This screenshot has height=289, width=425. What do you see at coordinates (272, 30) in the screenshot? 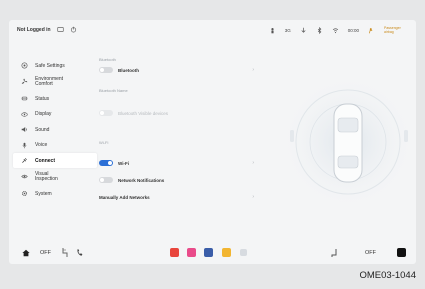
I see `seatbelt-icon` at bounding box center [272, 30].